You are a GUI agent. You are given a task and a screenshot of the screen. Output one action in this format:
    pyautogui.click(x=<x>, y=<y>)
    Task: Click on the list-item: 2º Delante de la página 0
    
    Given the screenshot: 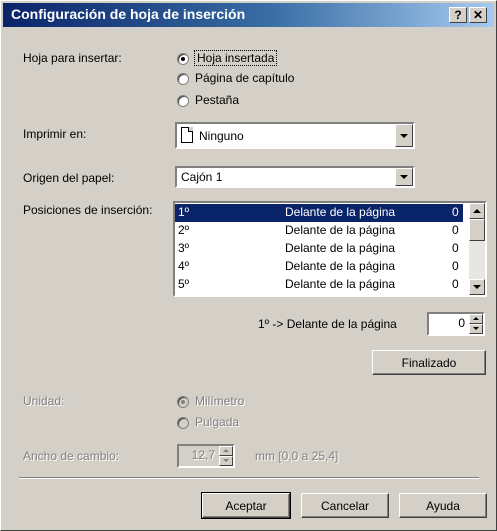 What is the action you would take?
    pyautogui.click(x=319, y=231)
    